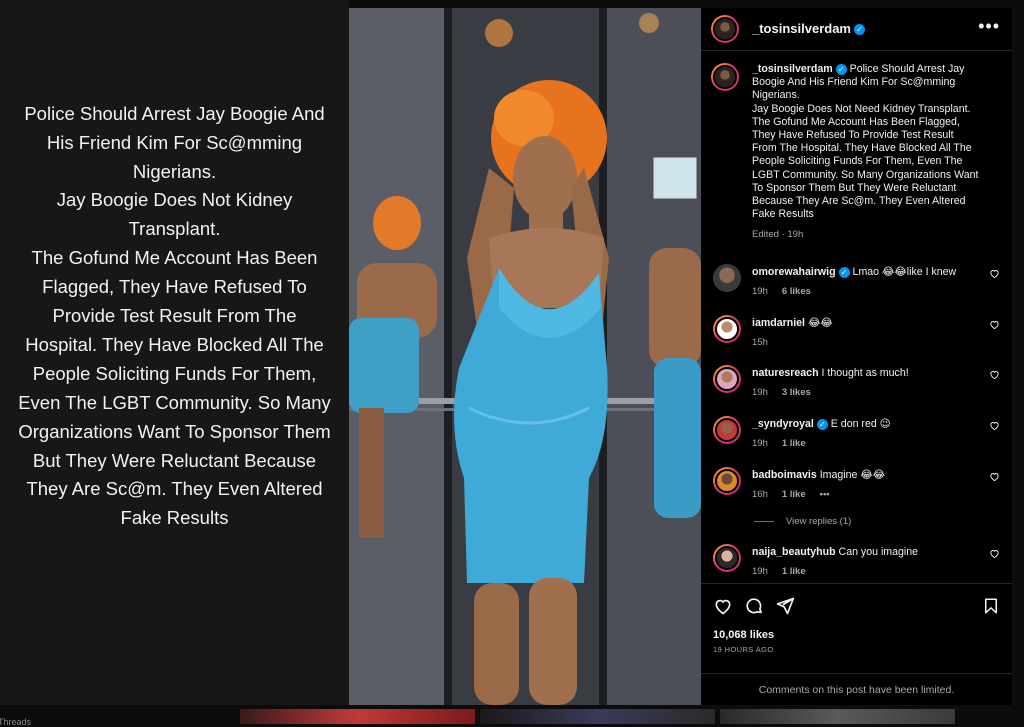  I want to click on comment-text: Lmao 😂😂like I knew, so click(904, 272).